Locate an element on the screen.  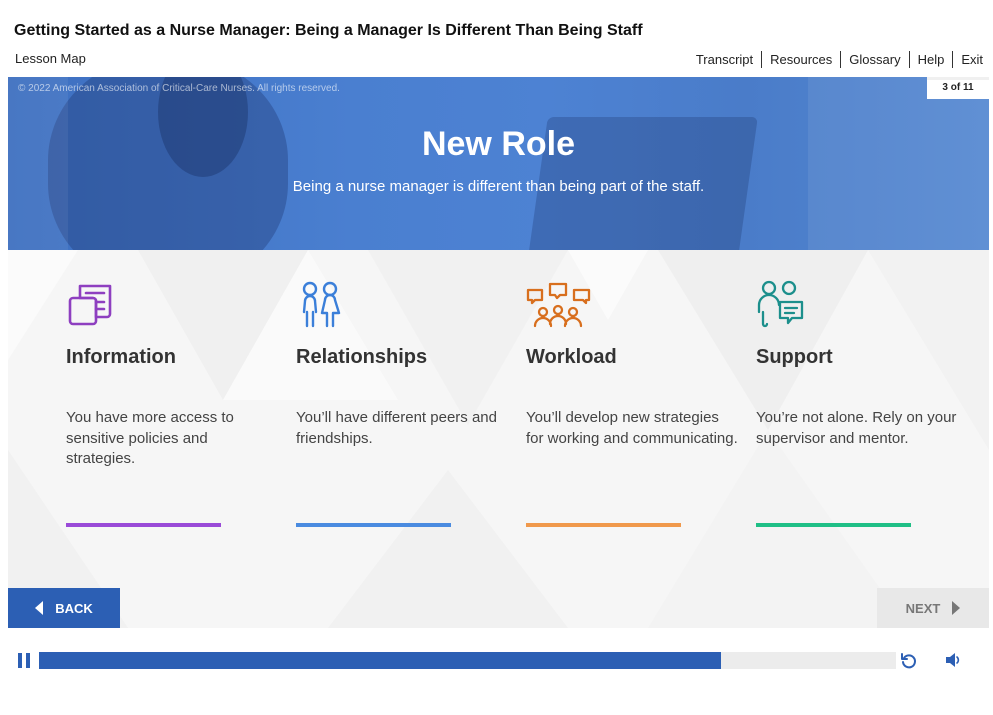
card-title: Support is located at coordinates (794, 357).